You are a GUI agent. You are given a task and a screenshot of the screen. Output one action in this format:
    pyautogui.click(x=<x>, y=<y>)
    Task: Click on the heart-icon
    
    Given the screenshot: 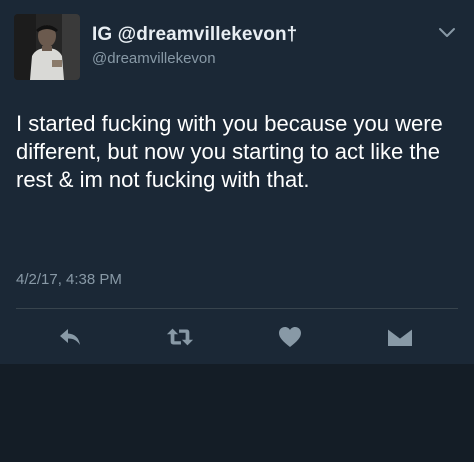 What is the action you would take?
    pyautogui.click(x=290, y=337)
    